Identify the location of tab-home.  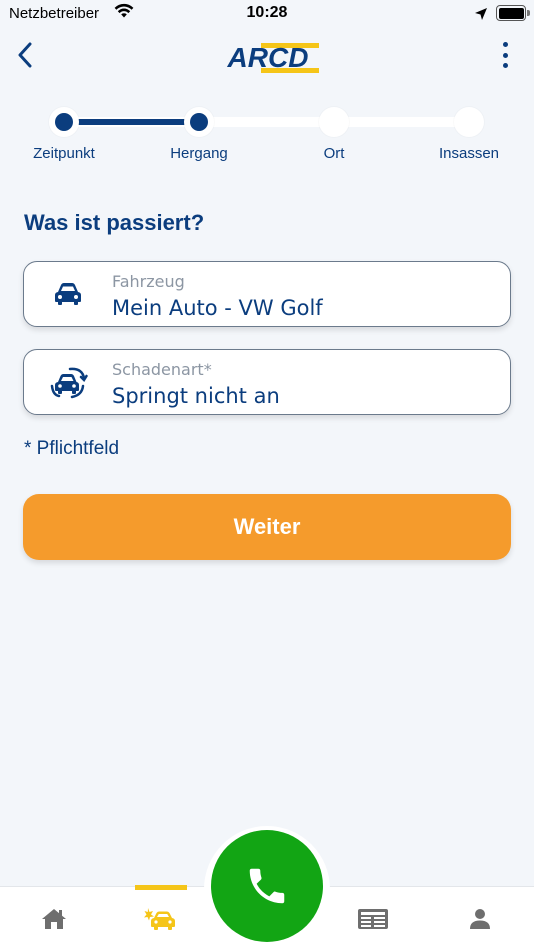
(54, 918).